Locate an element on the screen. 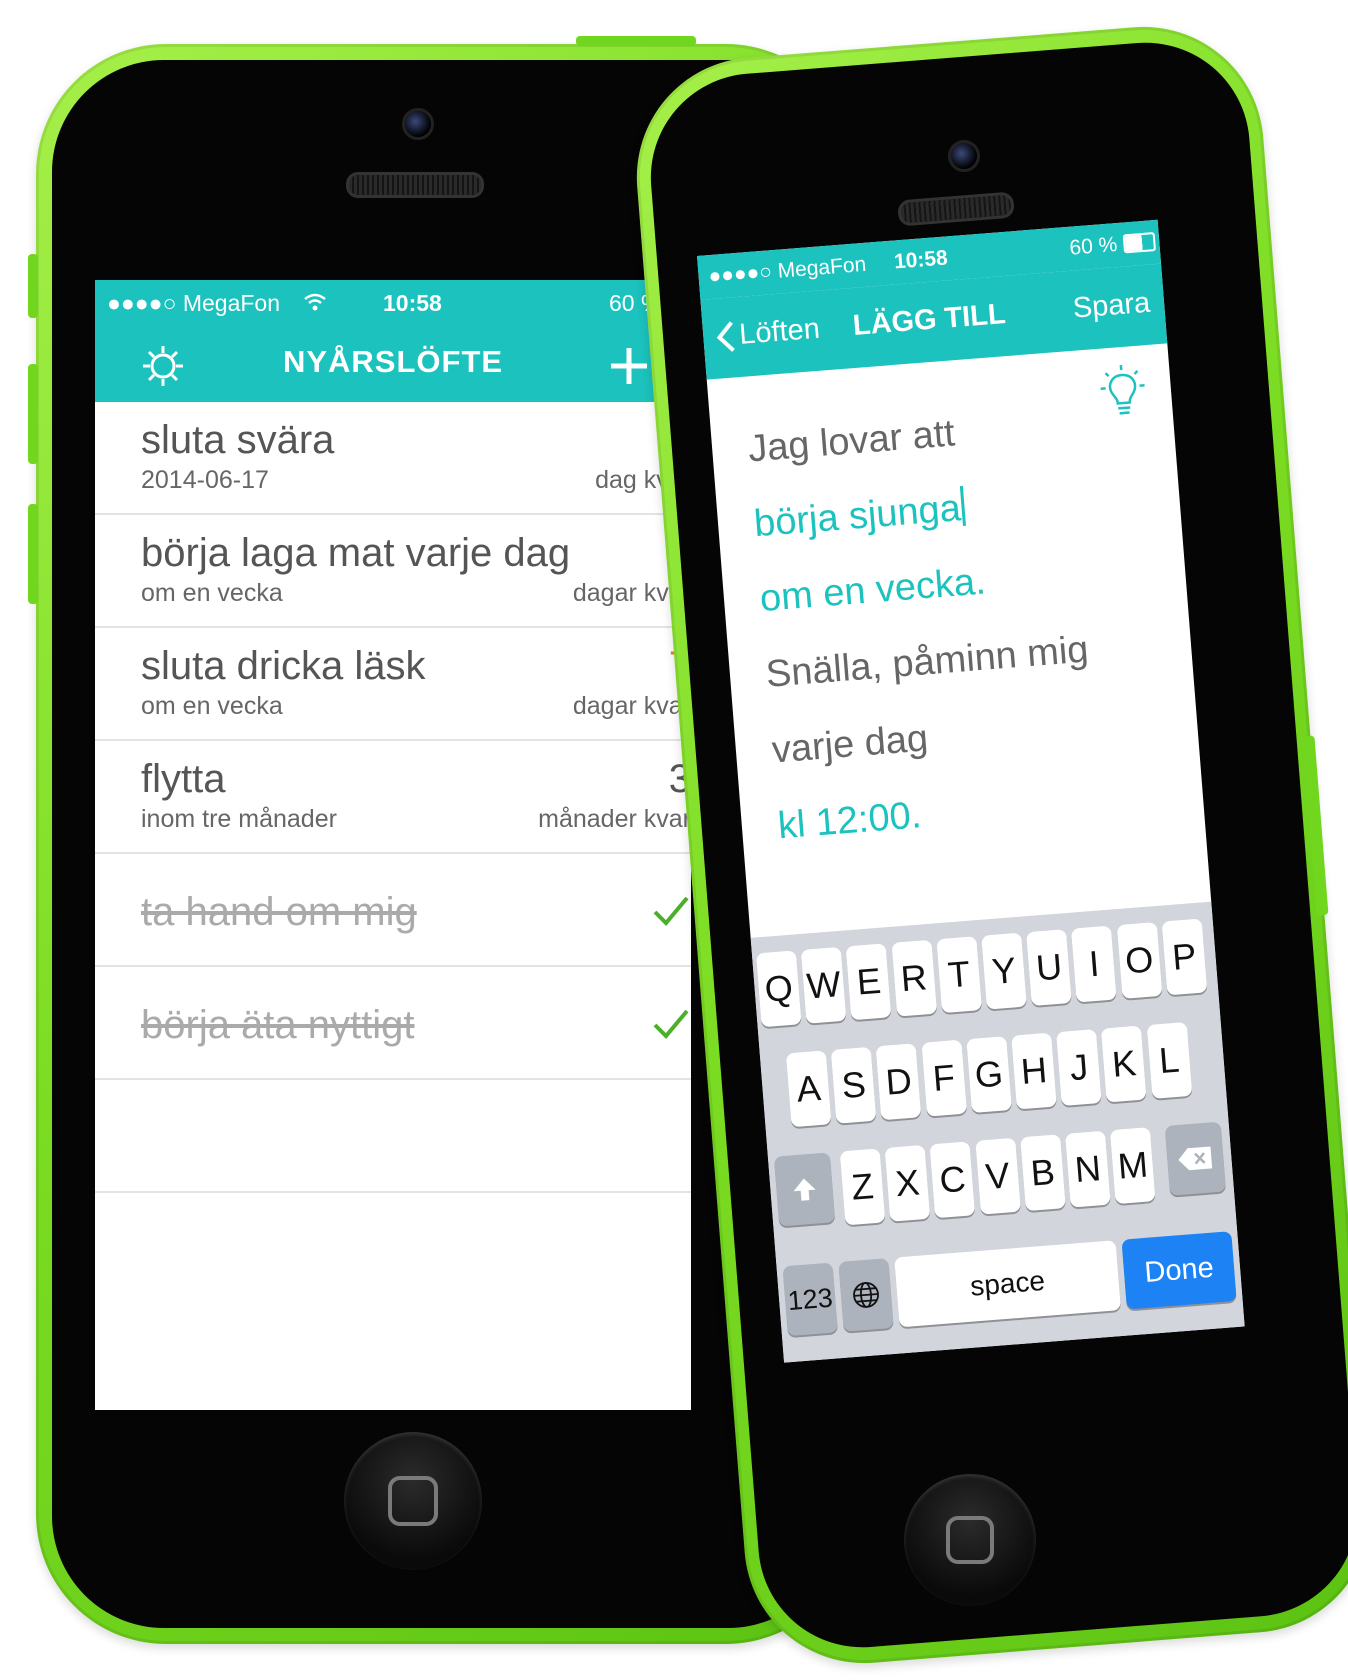  globe-icon is located at coordinates (866, 1295).